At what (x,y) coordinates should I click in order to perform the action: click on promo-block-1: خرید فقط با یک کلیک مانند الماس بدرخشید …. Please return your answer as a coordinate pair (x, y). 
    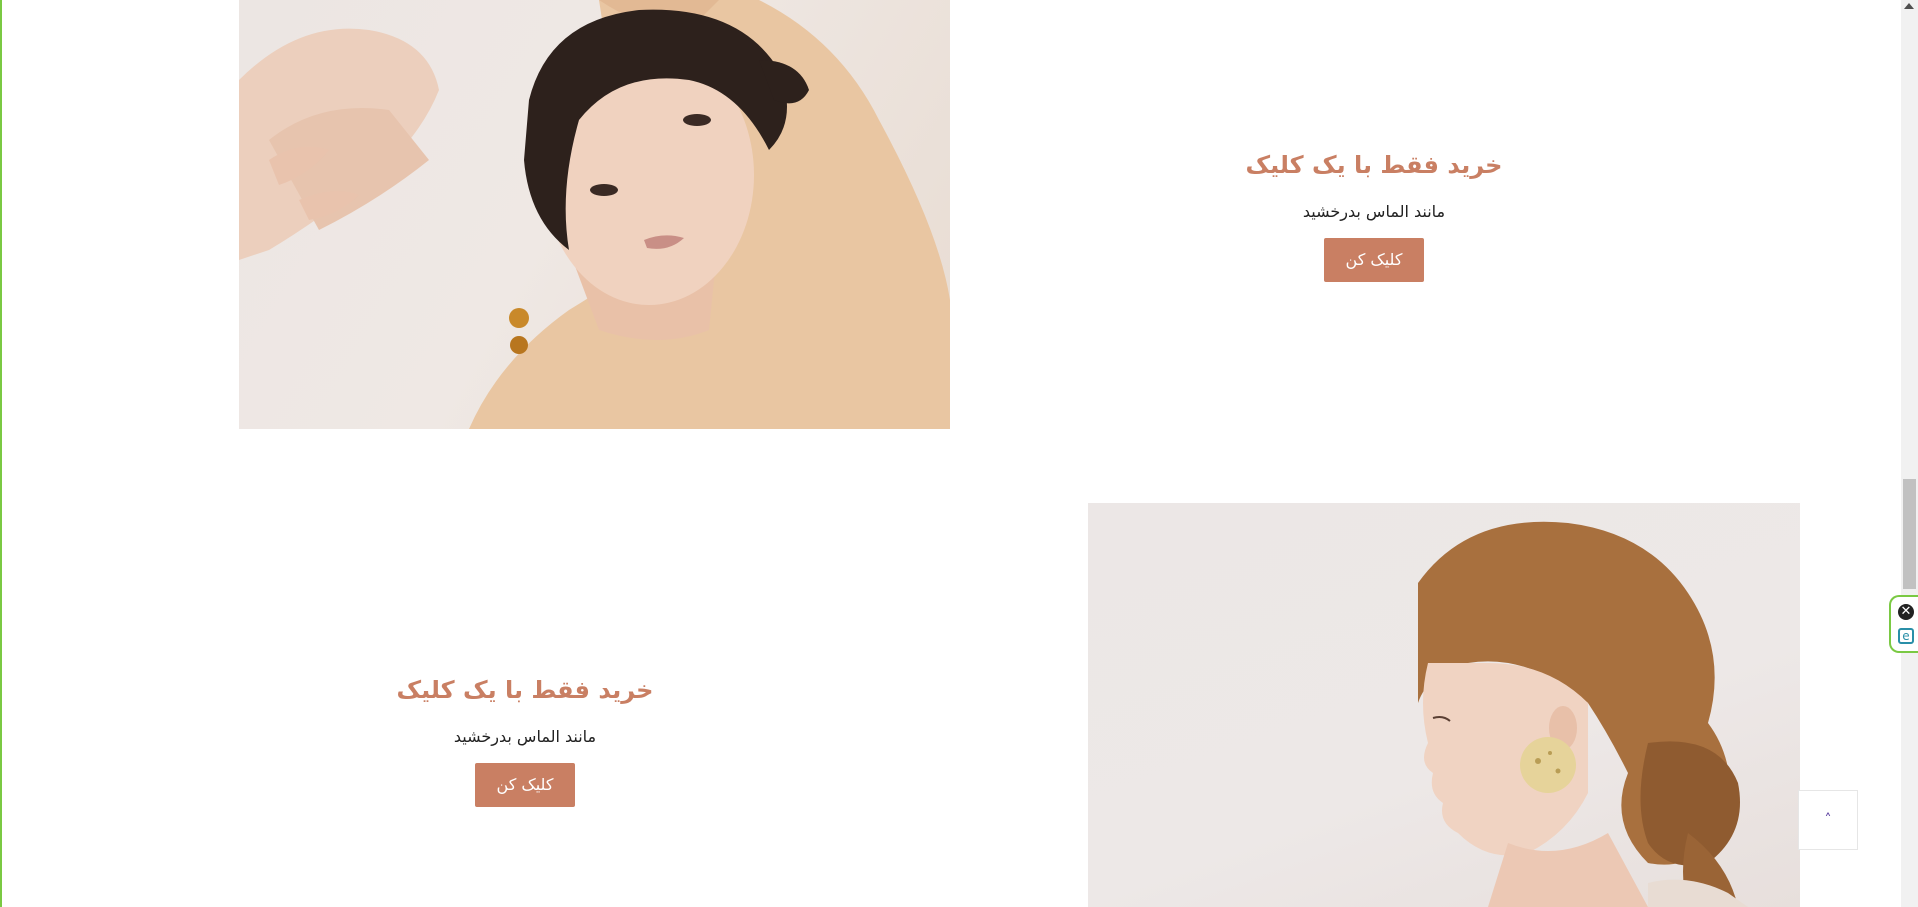
    Looking at the image, I should click on (1374, 214).